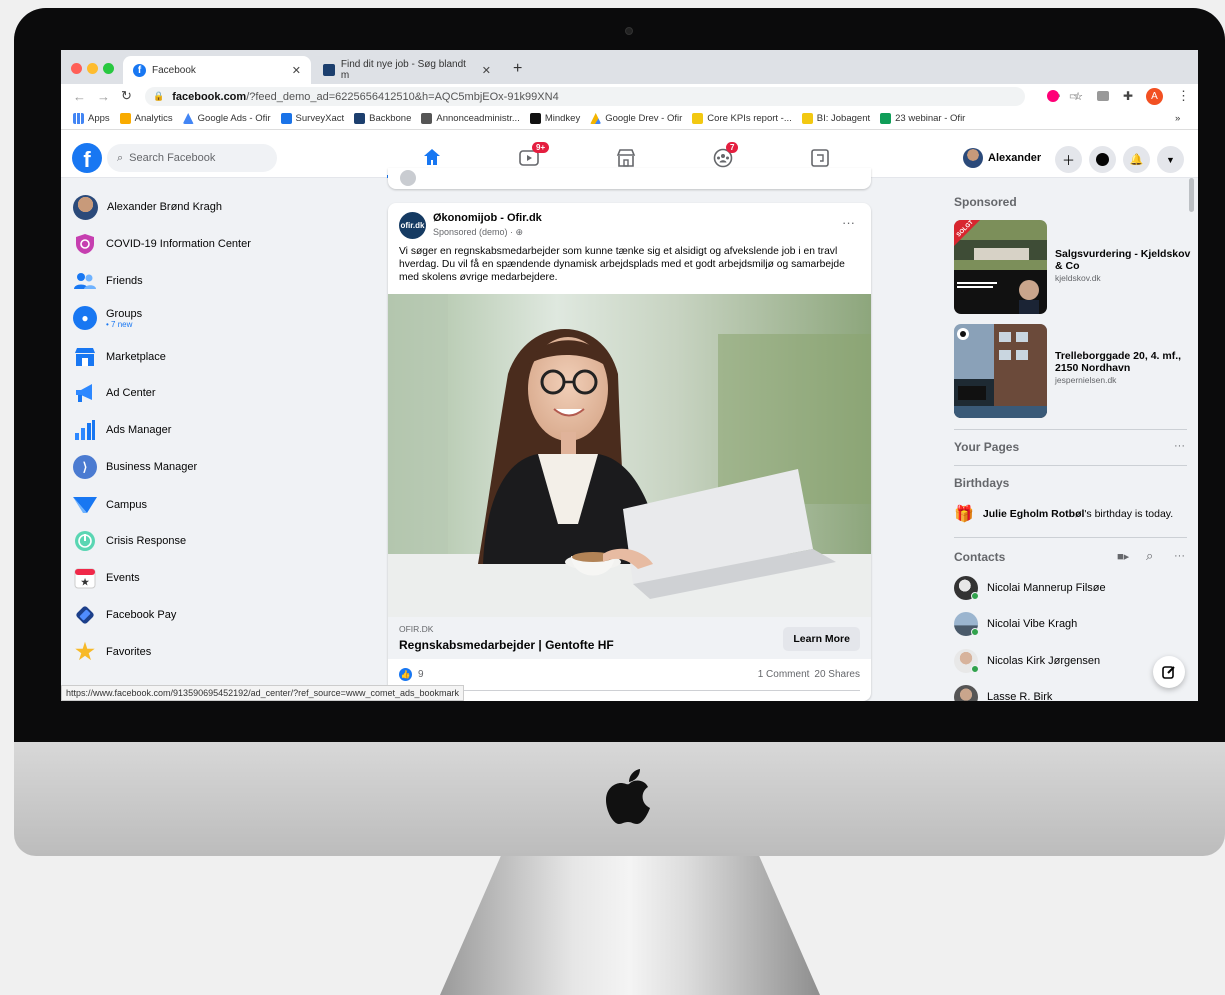  I want to click on contact-item: Nicolai Mannerup Filsøe, so click(1030, 588).